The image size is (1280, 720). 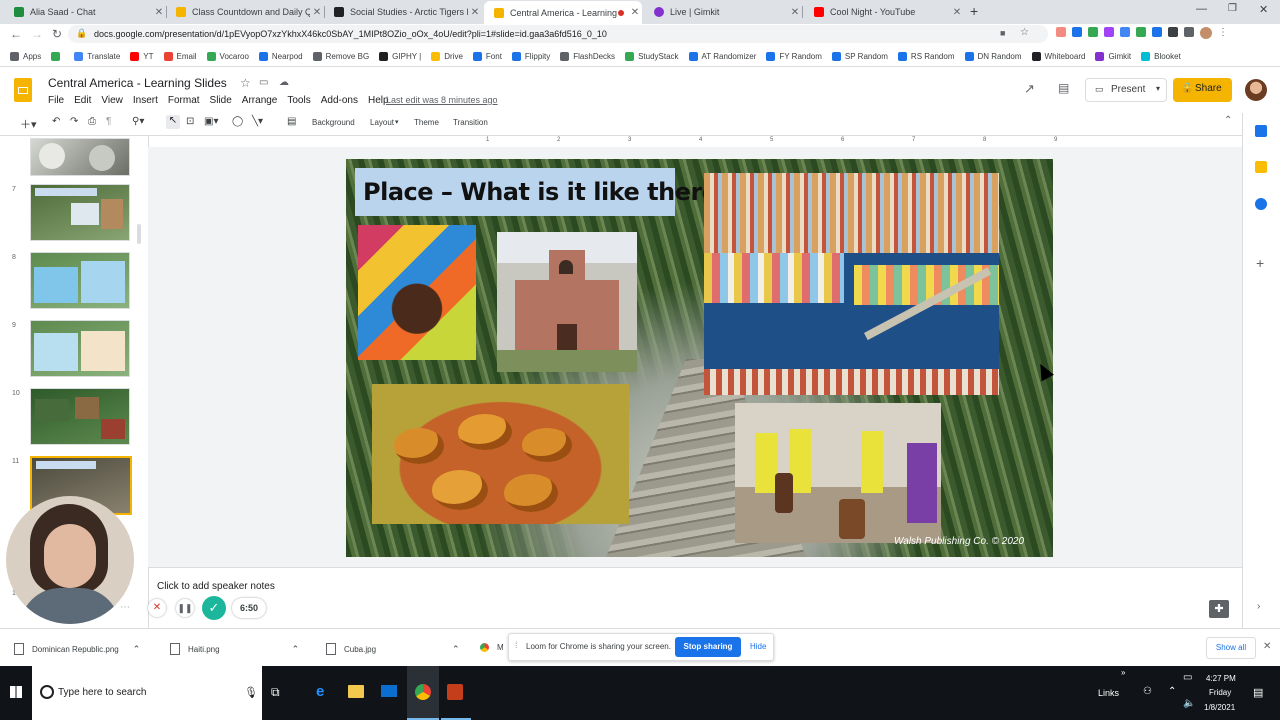 What do you see at coordinates (1201, 9) in the screenshot?
I see `minimize-icon: —` at bounding box center [1201, 9].